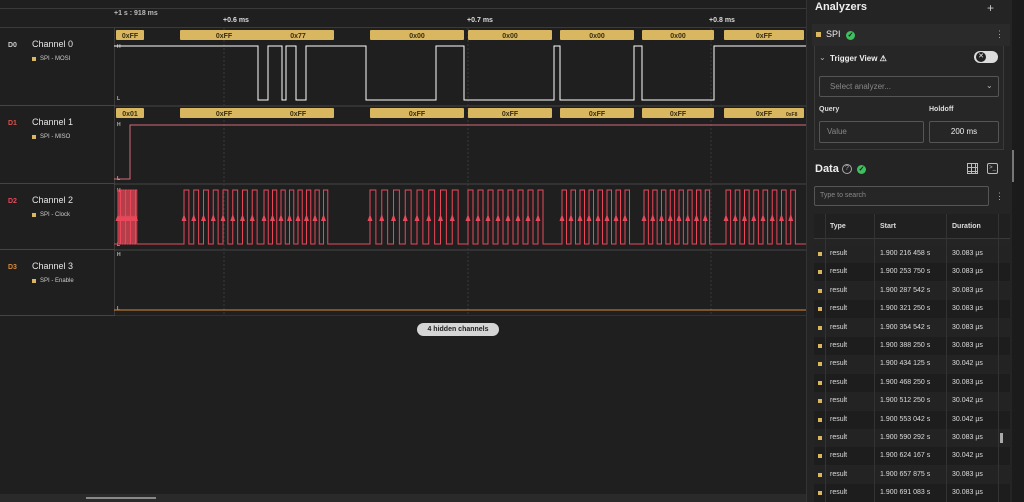  I want to click on table-row: result 1.900 354 542 s 30.083 µs, so click(912, 327).